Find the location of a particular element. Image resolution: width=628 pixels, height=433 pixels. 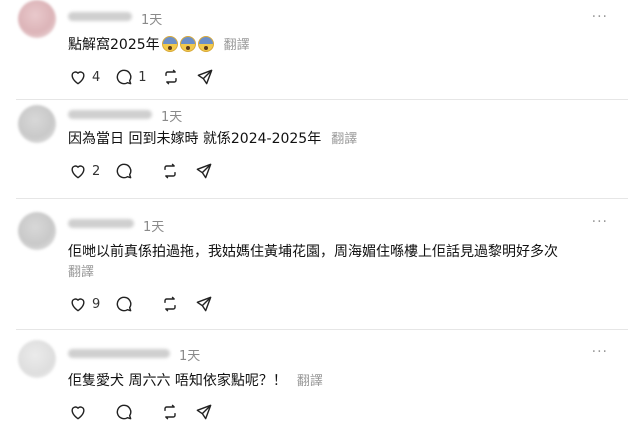

reply-count: 1 is located at coordinates (142, 77).